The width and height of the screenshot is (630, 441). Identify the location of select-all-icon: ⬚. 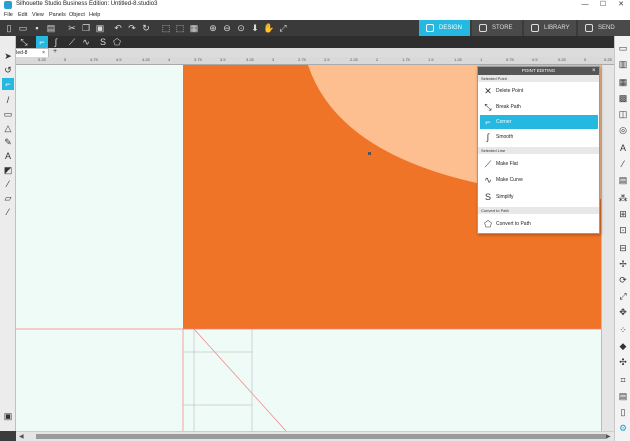
(166, 28).